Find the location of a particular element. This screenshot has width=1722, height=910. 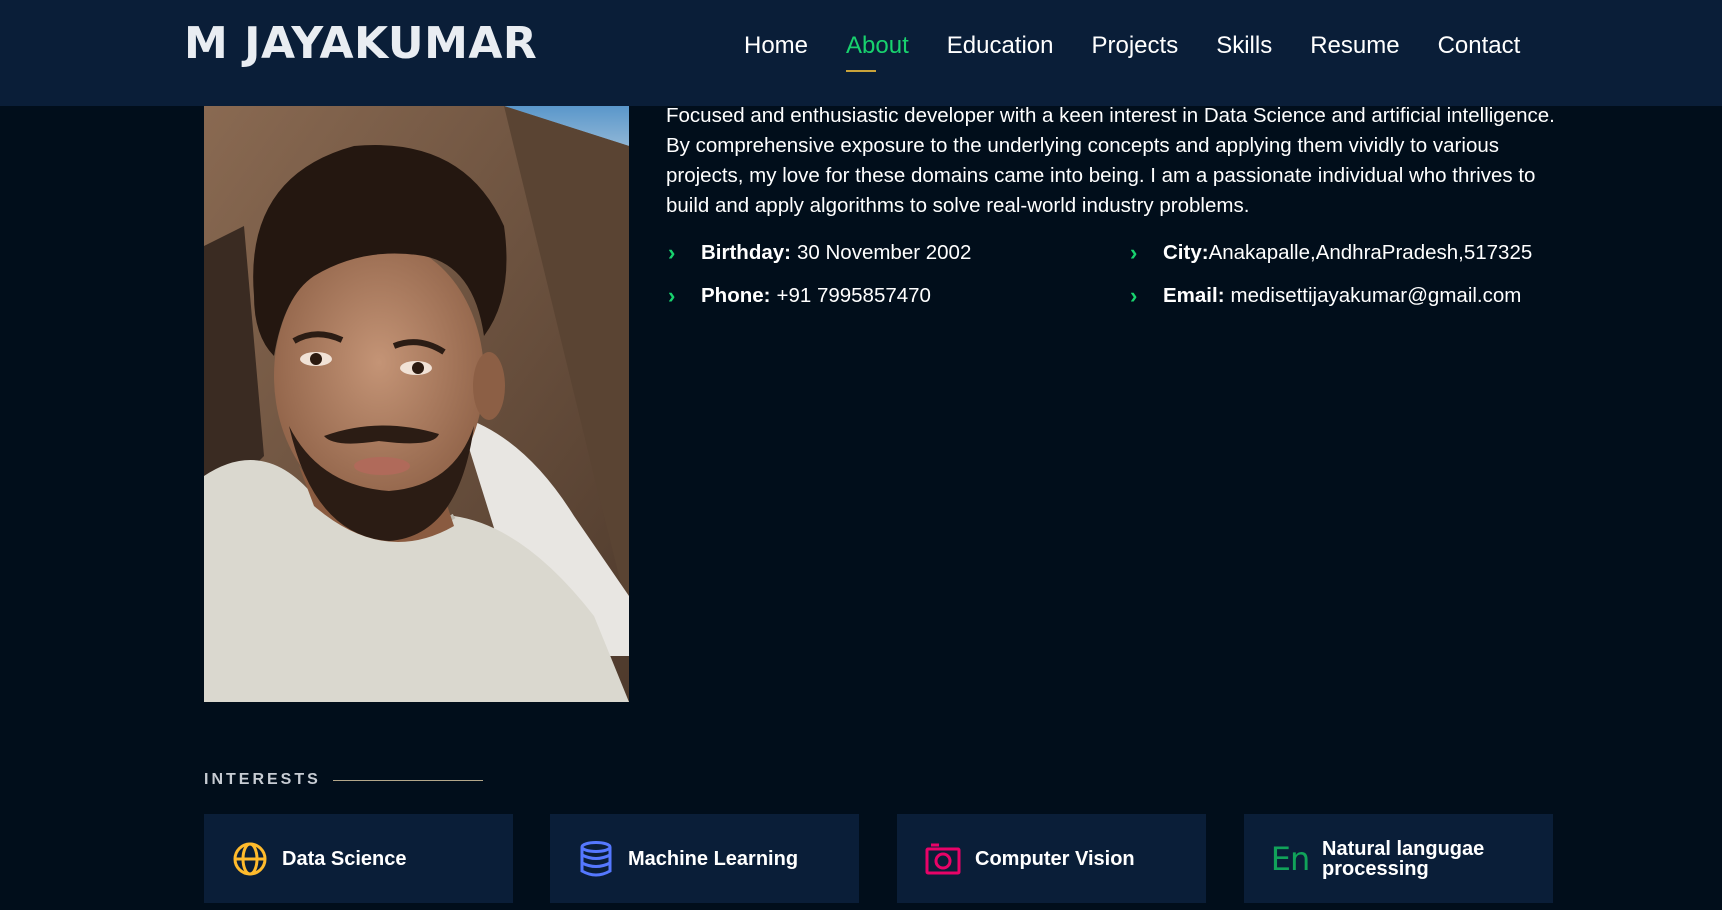

detail-email-label: Email: is located at coordinates (1194, 295).